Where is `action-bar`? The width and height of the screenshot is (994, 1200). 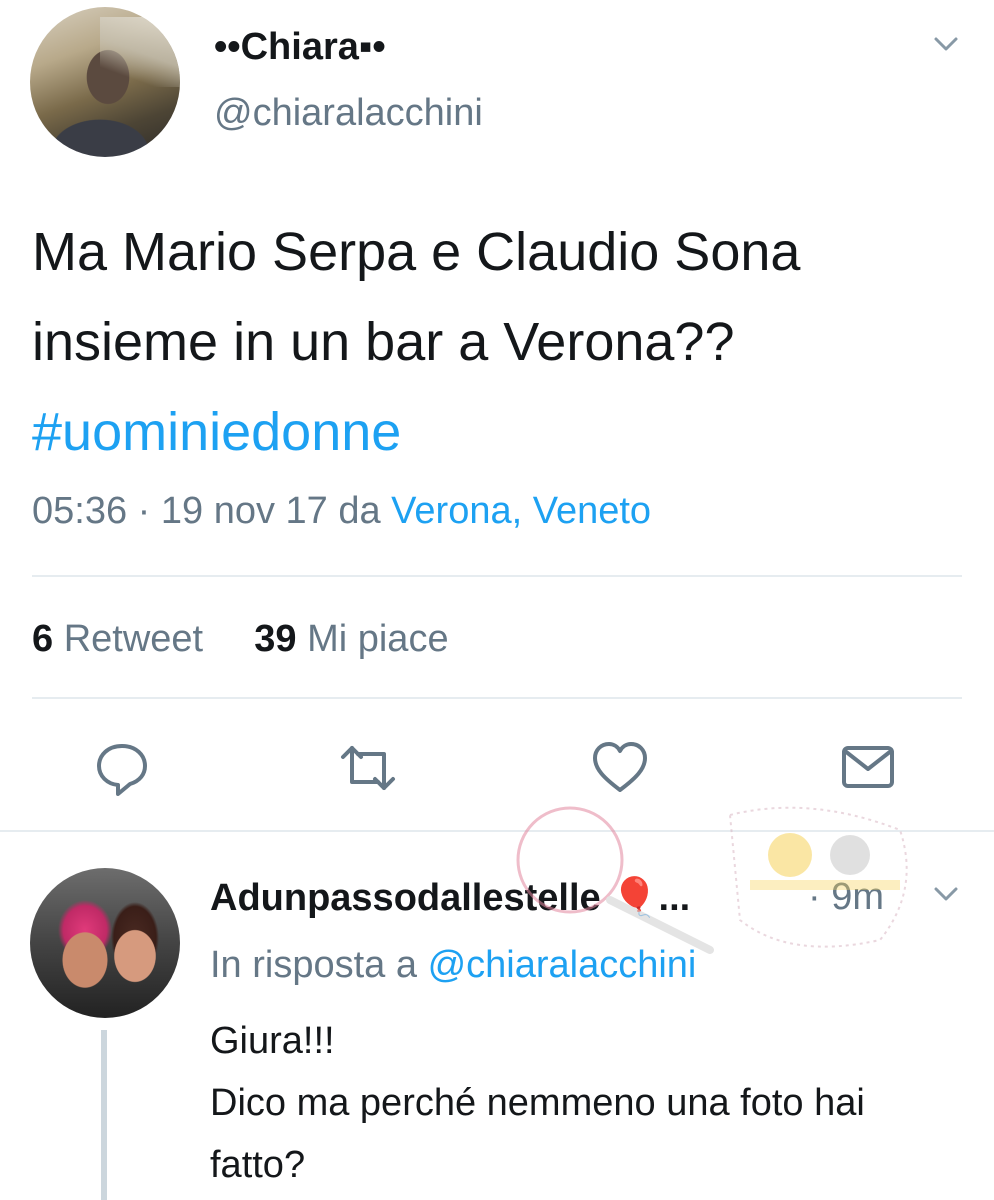 action-bar is located at coordinates (497, 768).